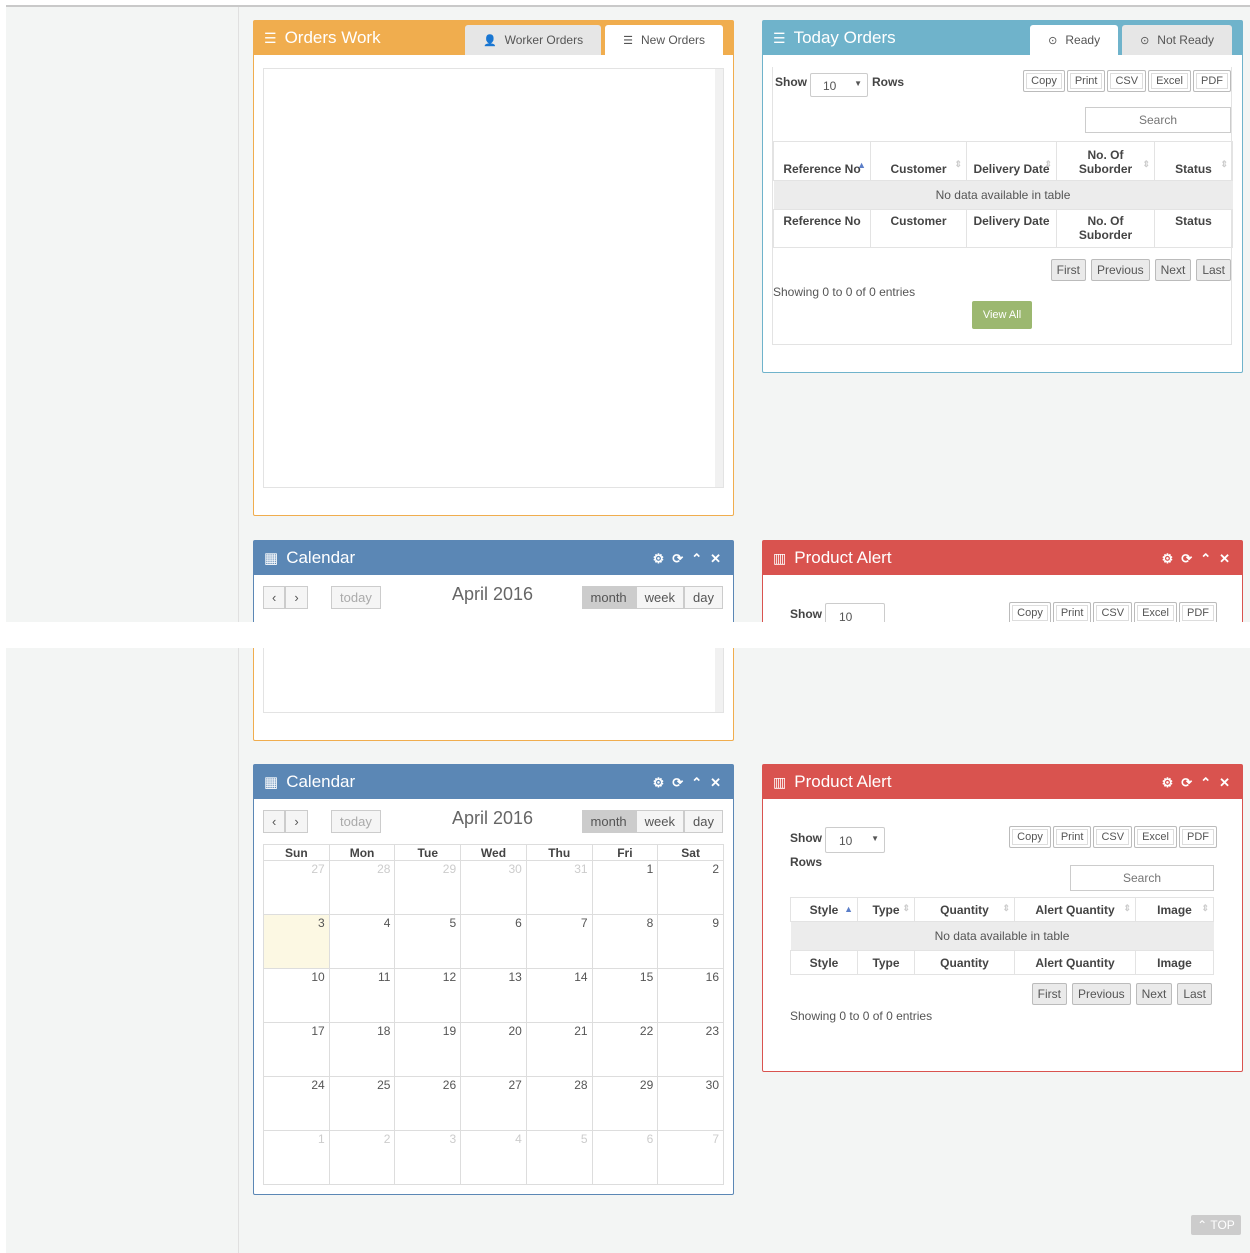 This screenshot has width=1250, height=1253. I want to click on calendar-day-cell: 25, so click(362, 1103).